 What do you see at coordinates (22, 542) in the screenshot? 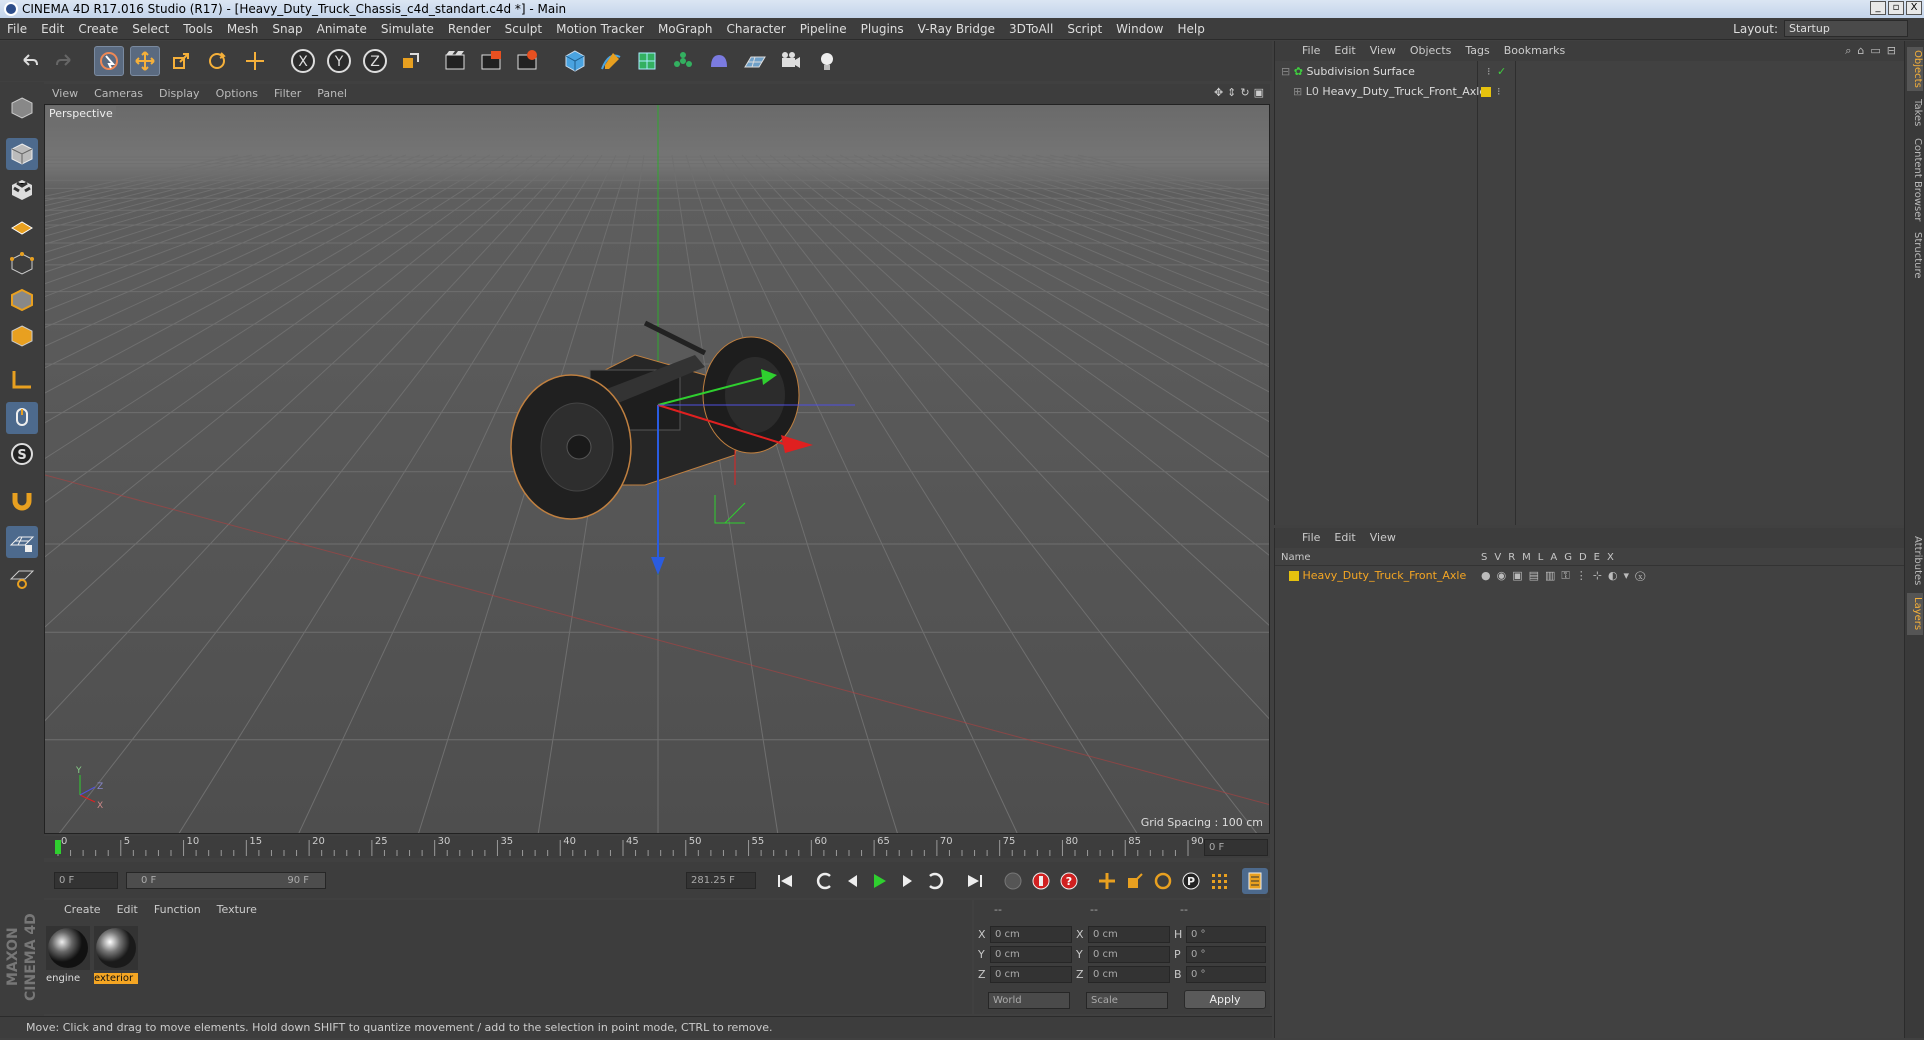
I see `locked-workplane-icon` at bounding box center [22, 542].